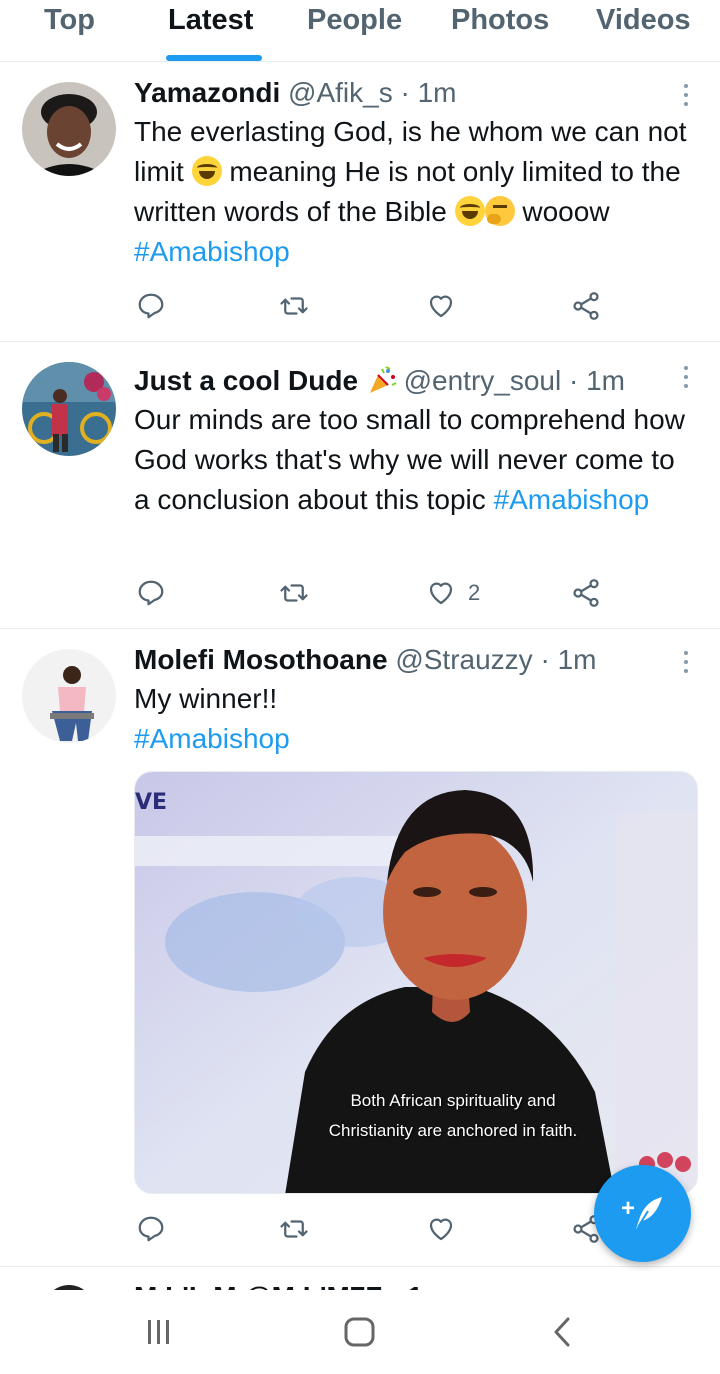 This screenshot has height=1374, width=720. I want to click on search-tabs: Top Latest People Photos Videos, so click(360, 31).